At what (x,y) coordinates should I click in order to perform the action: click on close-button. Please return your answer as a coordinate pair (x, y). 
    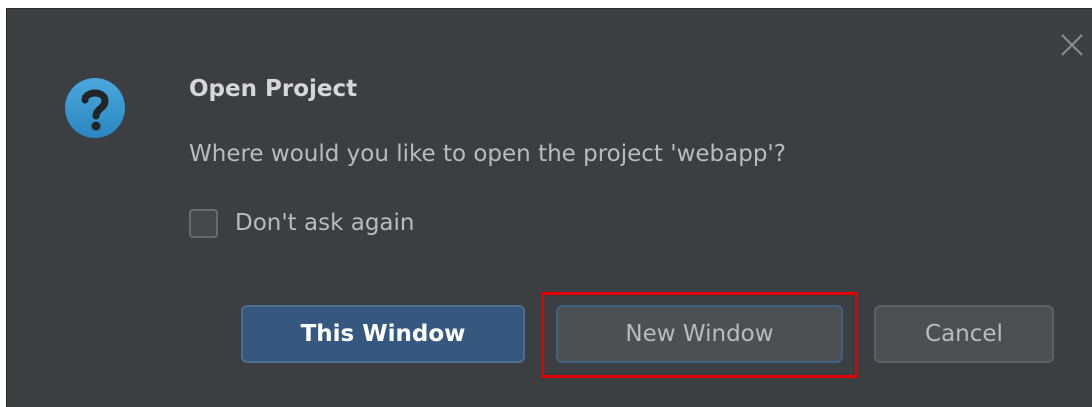
    Looking at the image, I should click on (1072, 45).